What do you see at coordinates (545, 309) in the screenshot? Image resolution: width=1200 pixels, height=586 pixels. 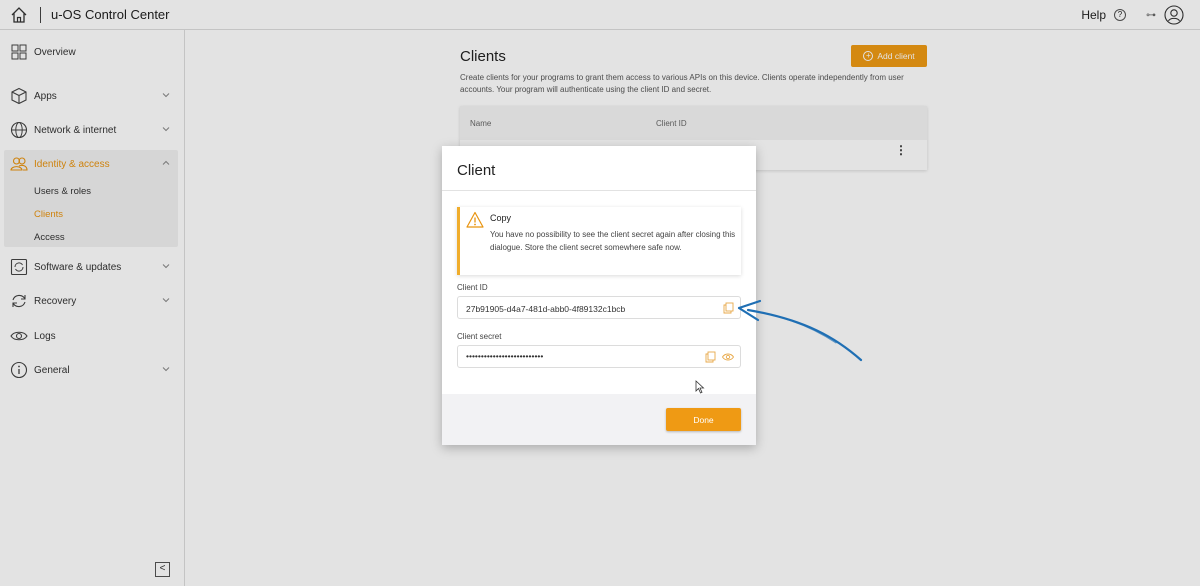 I see `client-id-value: 27b91905-d4a7-481d-abb0-4f89132c1bcb` at bounding box center [545, 309].